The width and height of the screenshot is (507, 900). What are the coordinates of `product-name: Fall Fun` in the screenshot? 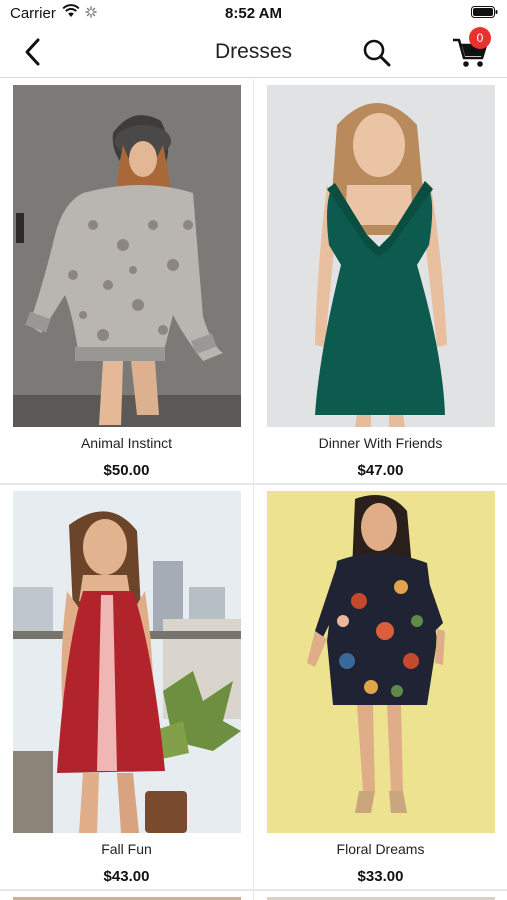 It's located at (126, 849).